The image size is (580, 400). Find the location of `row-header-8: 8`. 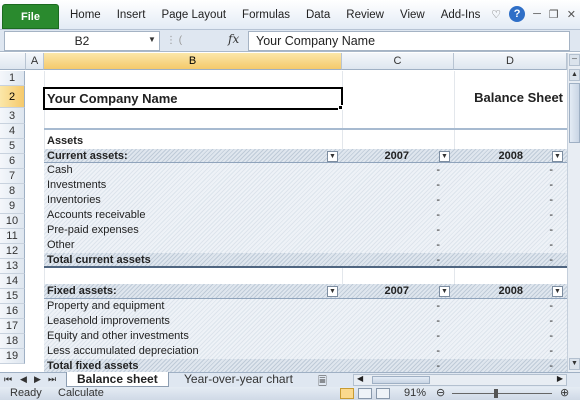

row-header-8: 8 is located at coordinates (12, 191).